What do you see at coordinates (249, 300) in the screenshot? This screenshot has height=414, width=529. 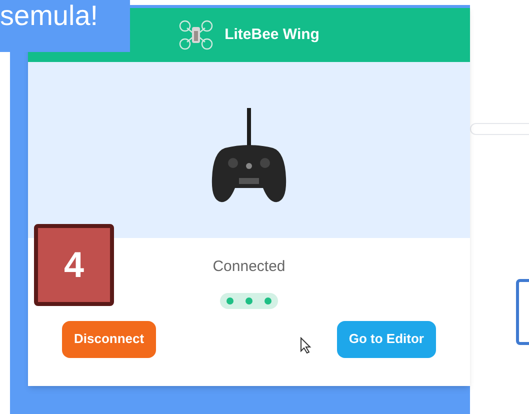 I see `loading-dots-icon` at bounding box center [249, 300].